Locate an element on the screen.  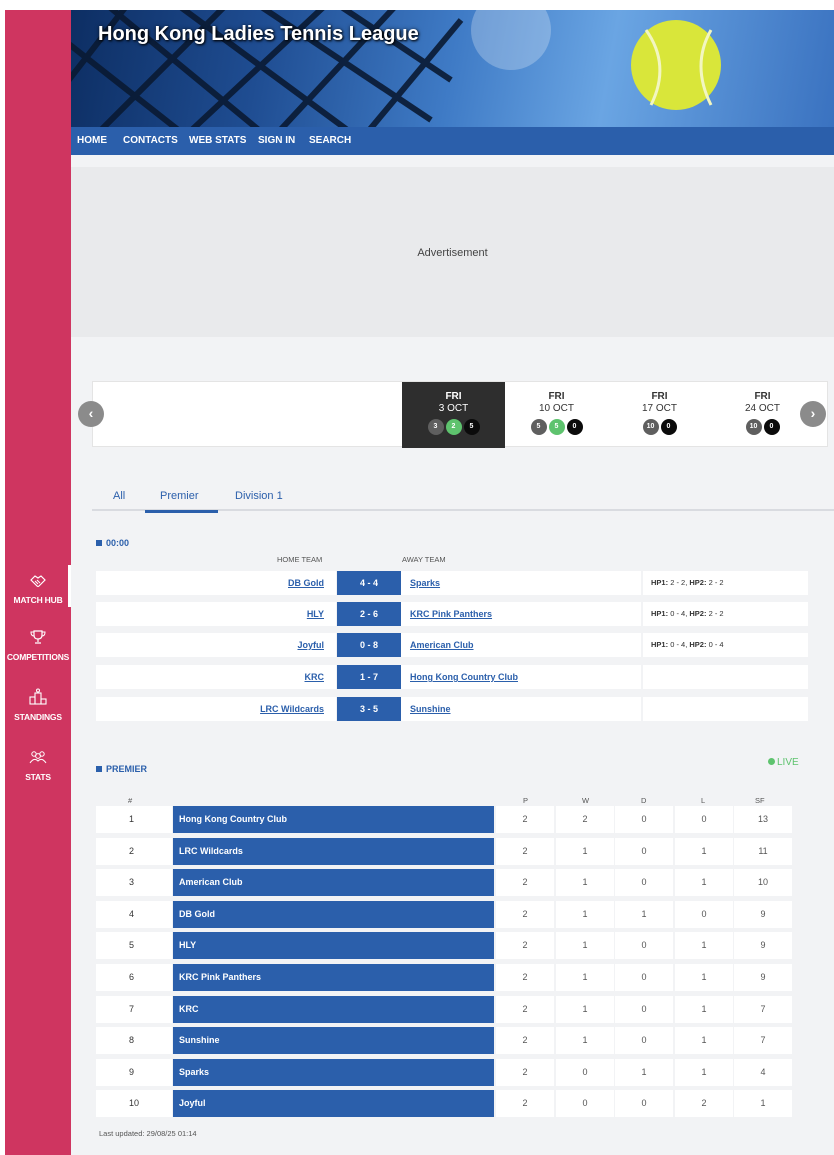
away-team-link: KRC Pink Panthers is located at coordinates (521, 614).